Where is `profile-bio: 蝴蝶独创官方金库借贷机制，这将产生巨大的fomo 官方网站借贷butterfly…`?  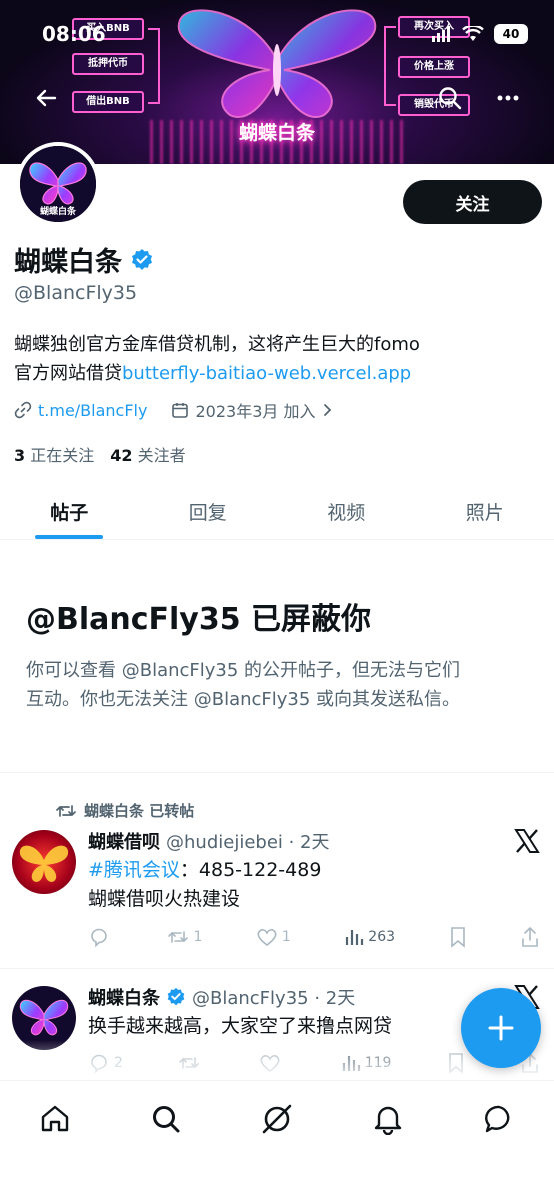 profile-bio: 蝴蝶独创官方金库借贷机制，这将产生巨大的fomo 官方网站借贷butterfly… is located at coordinates (279, 359).